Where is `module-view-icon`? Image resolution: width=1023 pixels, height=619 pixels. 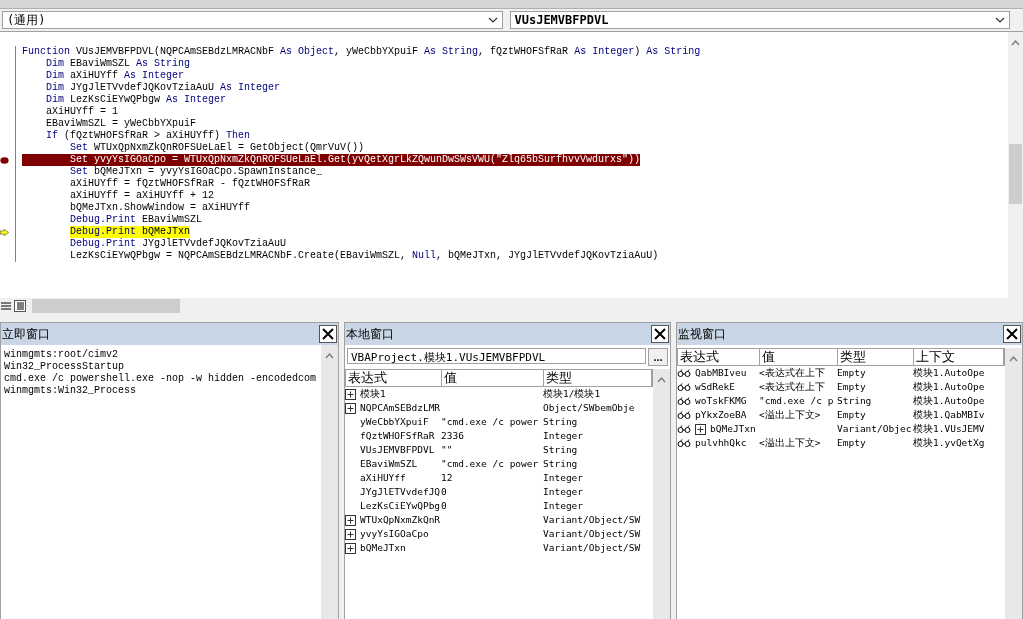
module-view-icon is located at coordinates (20, 306).